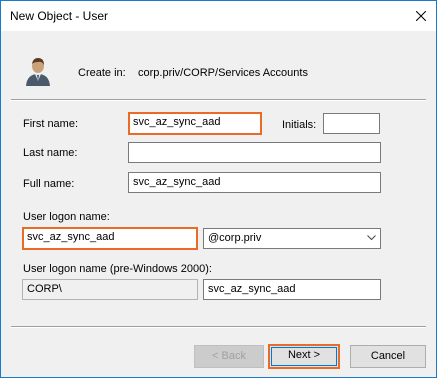  I want to click on next-button-label: Next >, so click(304, 355).